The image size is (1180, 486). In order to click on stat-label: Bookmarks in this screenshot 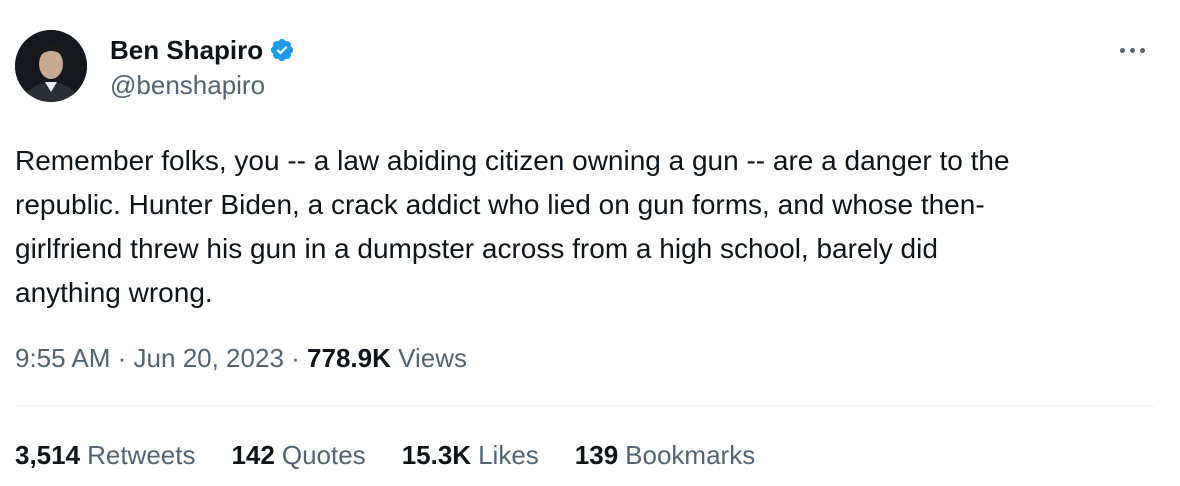, I will do `click(690, 455)`.